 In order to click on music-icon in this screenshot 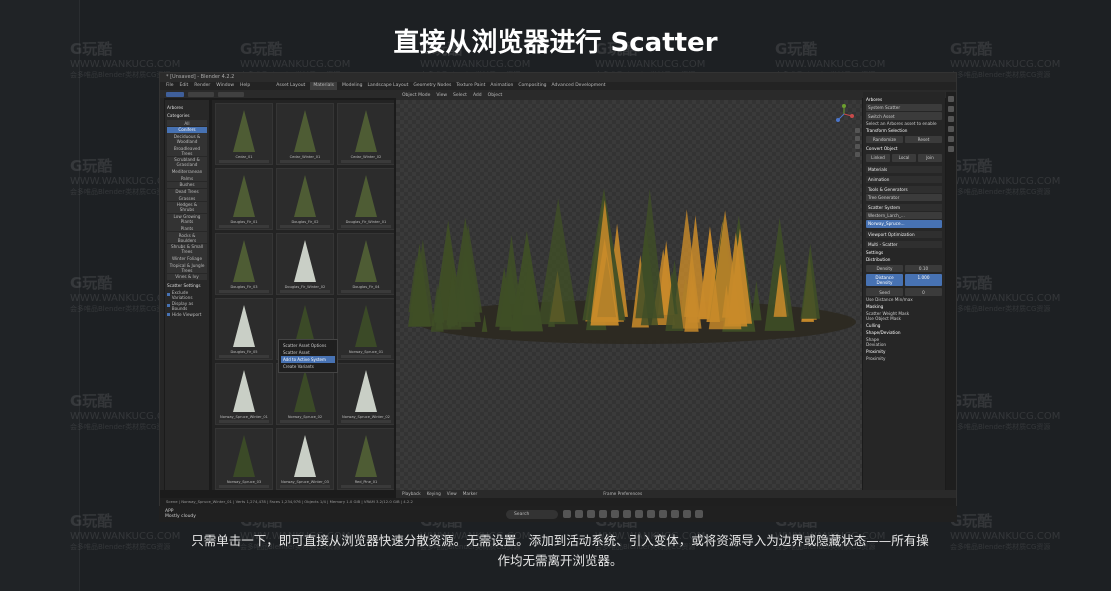, I will do `click(638, 514)`.